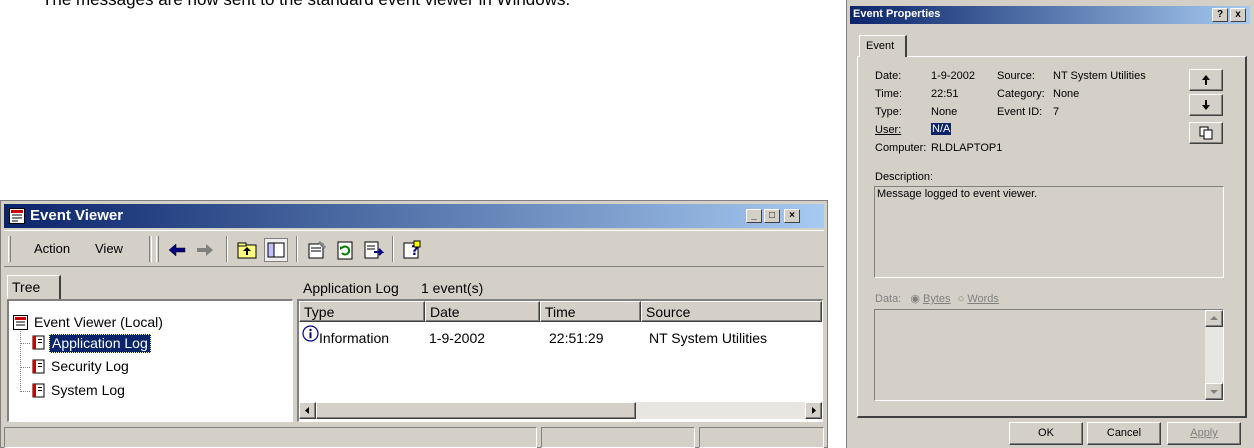 Image resolution: width=1254 pixels, height=448 pixels. What do you see at coordinates (888, 299) in the screenshot?
I see `data-label: Data:` at bounding box center [888, 299].